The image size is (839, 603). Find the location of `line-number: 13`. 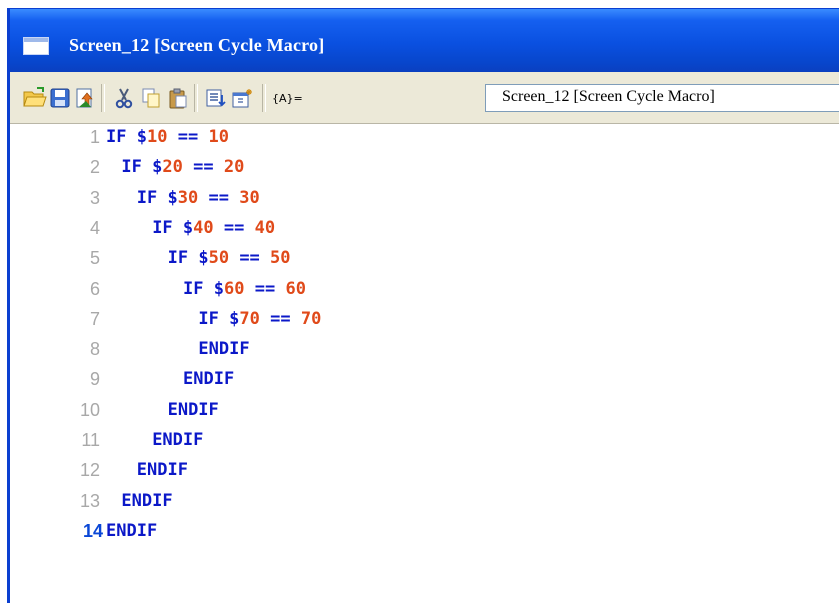

line-number: 13 is located at coordinates (89, 500).